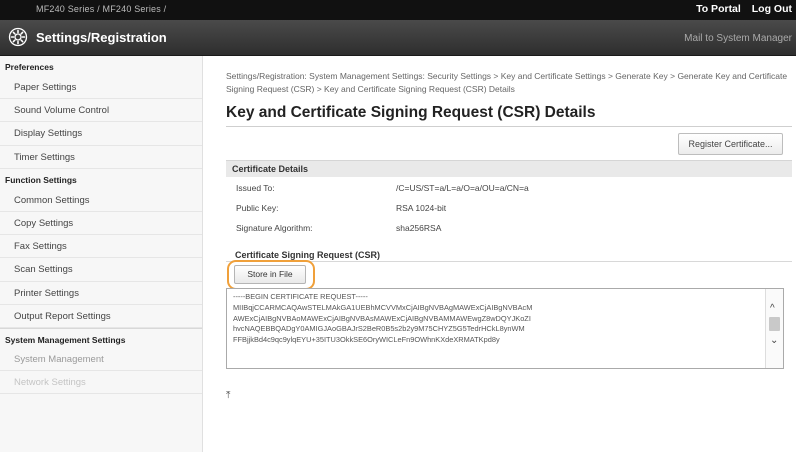  Describe the element at coordinates (101, 200) in the screenshot. I see `sidebar-item-common-settings: Common Settings` at that location.